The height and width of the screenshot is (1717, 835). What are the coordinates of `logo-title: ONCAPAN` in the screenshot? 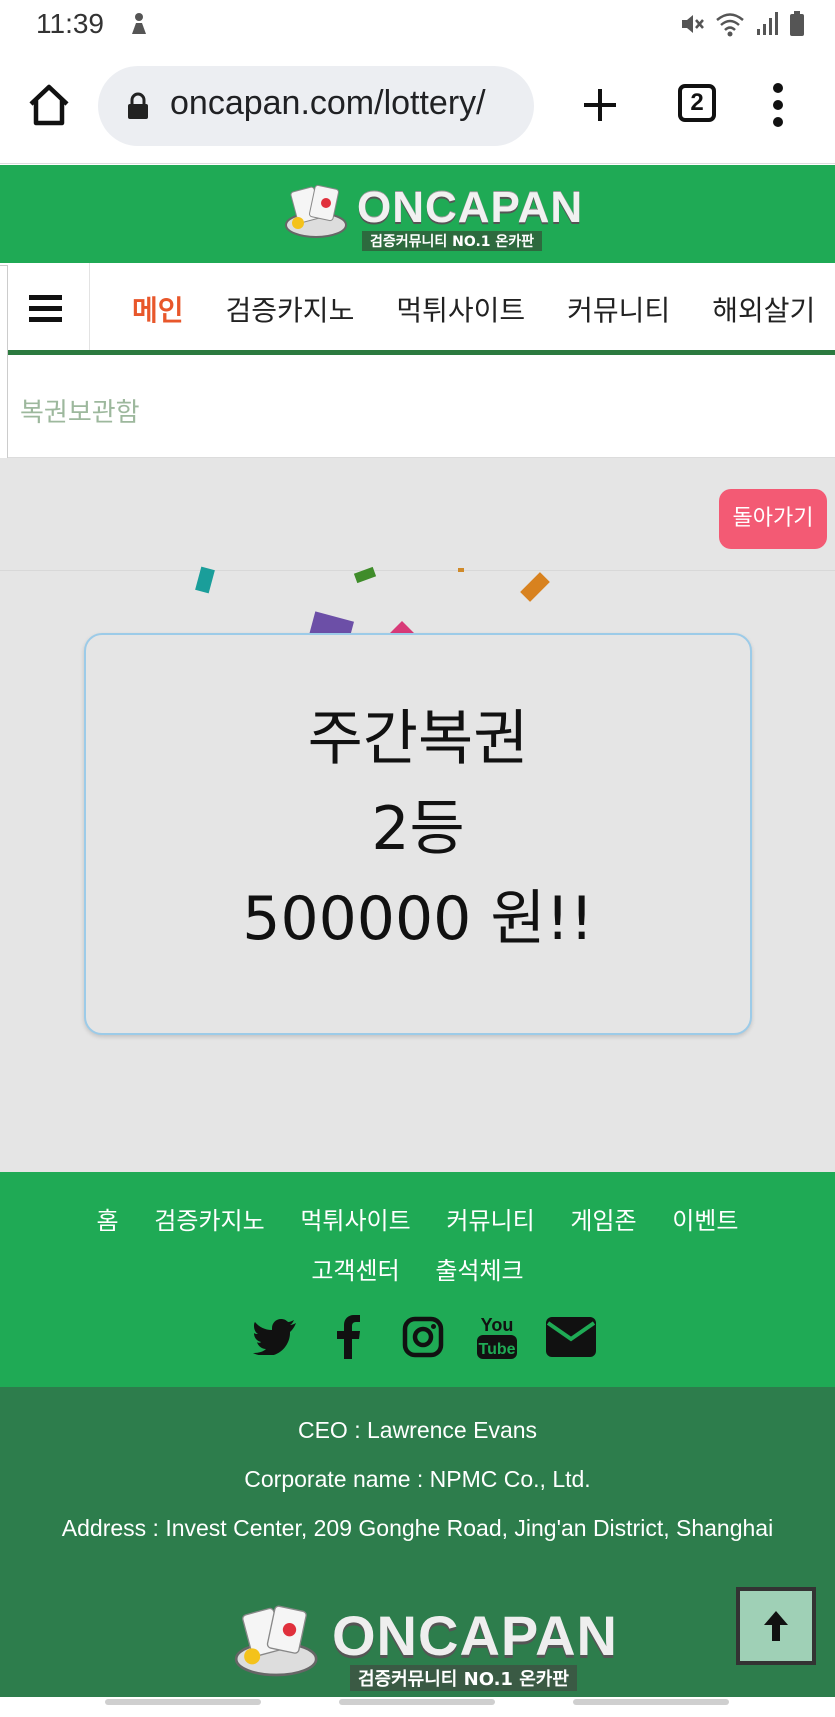 It's located at (470, 207).